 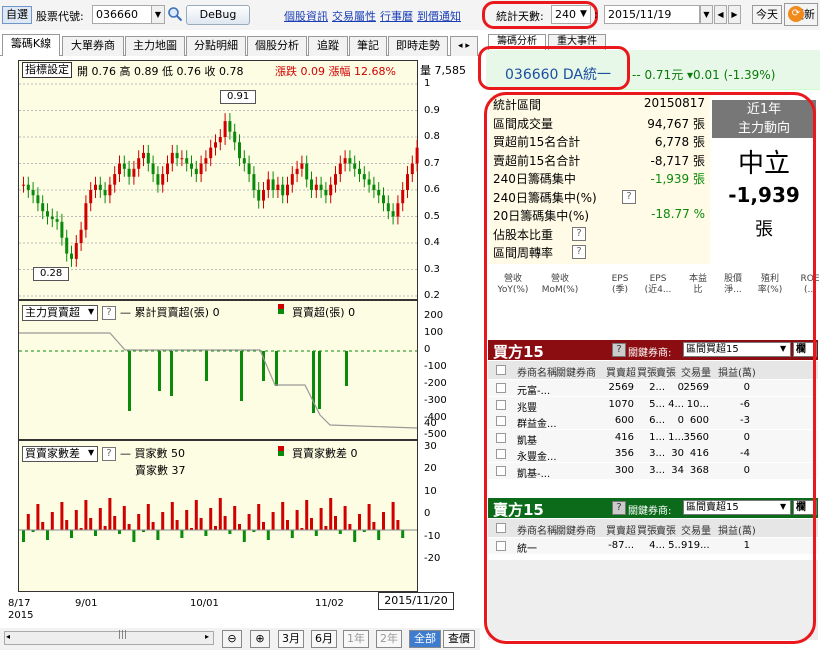 I want to click on y-tick: -300, so click(x=435, y=400).